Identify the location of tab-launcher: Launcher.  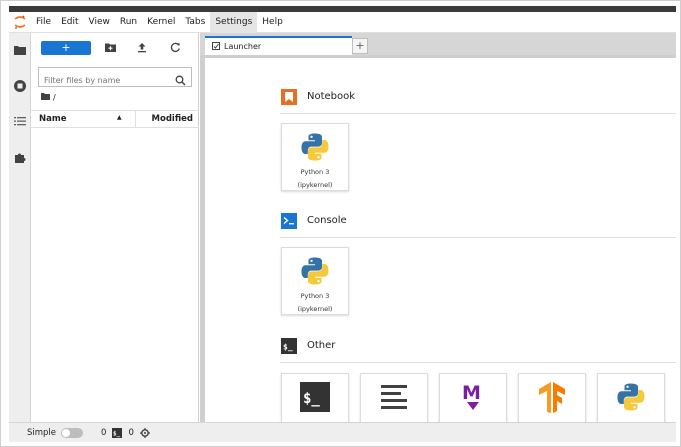
(278, 45).